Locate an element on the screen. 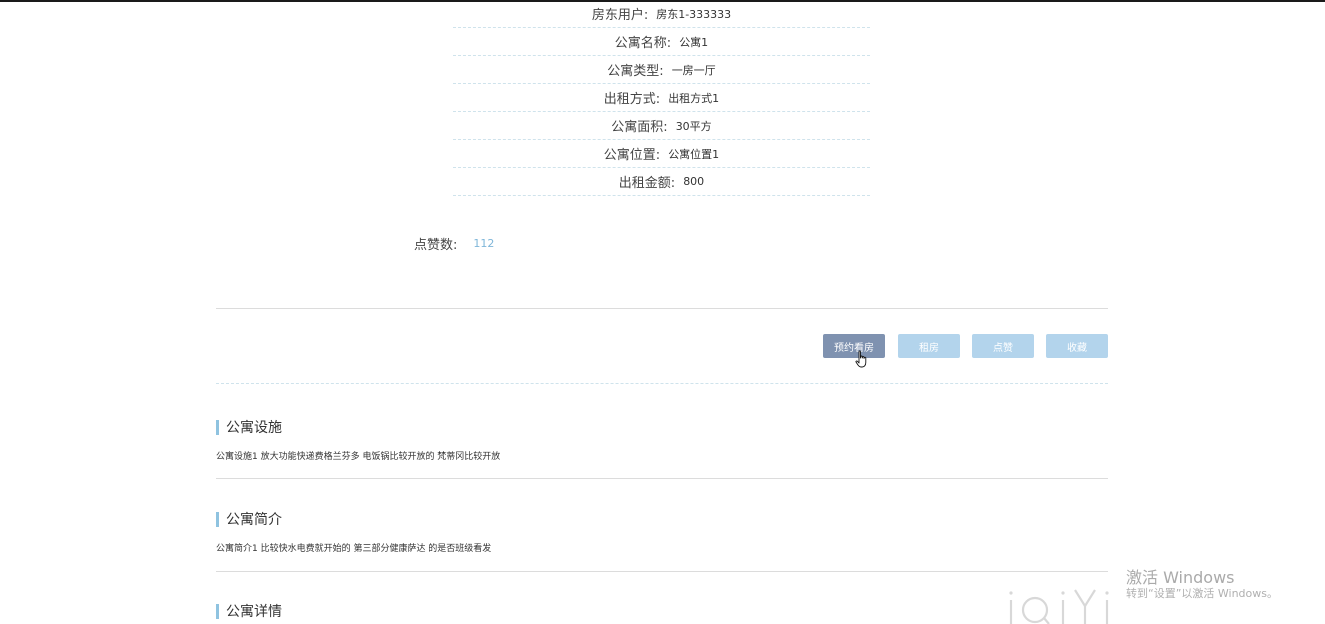 This screenshot has width=1325, height=624. book-viewing-button: 预约看房 is located at coordinates (854, 346).